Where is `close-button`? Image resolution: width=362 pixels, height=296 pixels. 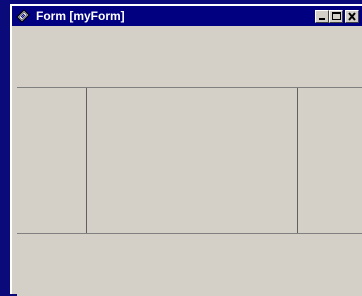 close-button is located at coordinates (352, 16).